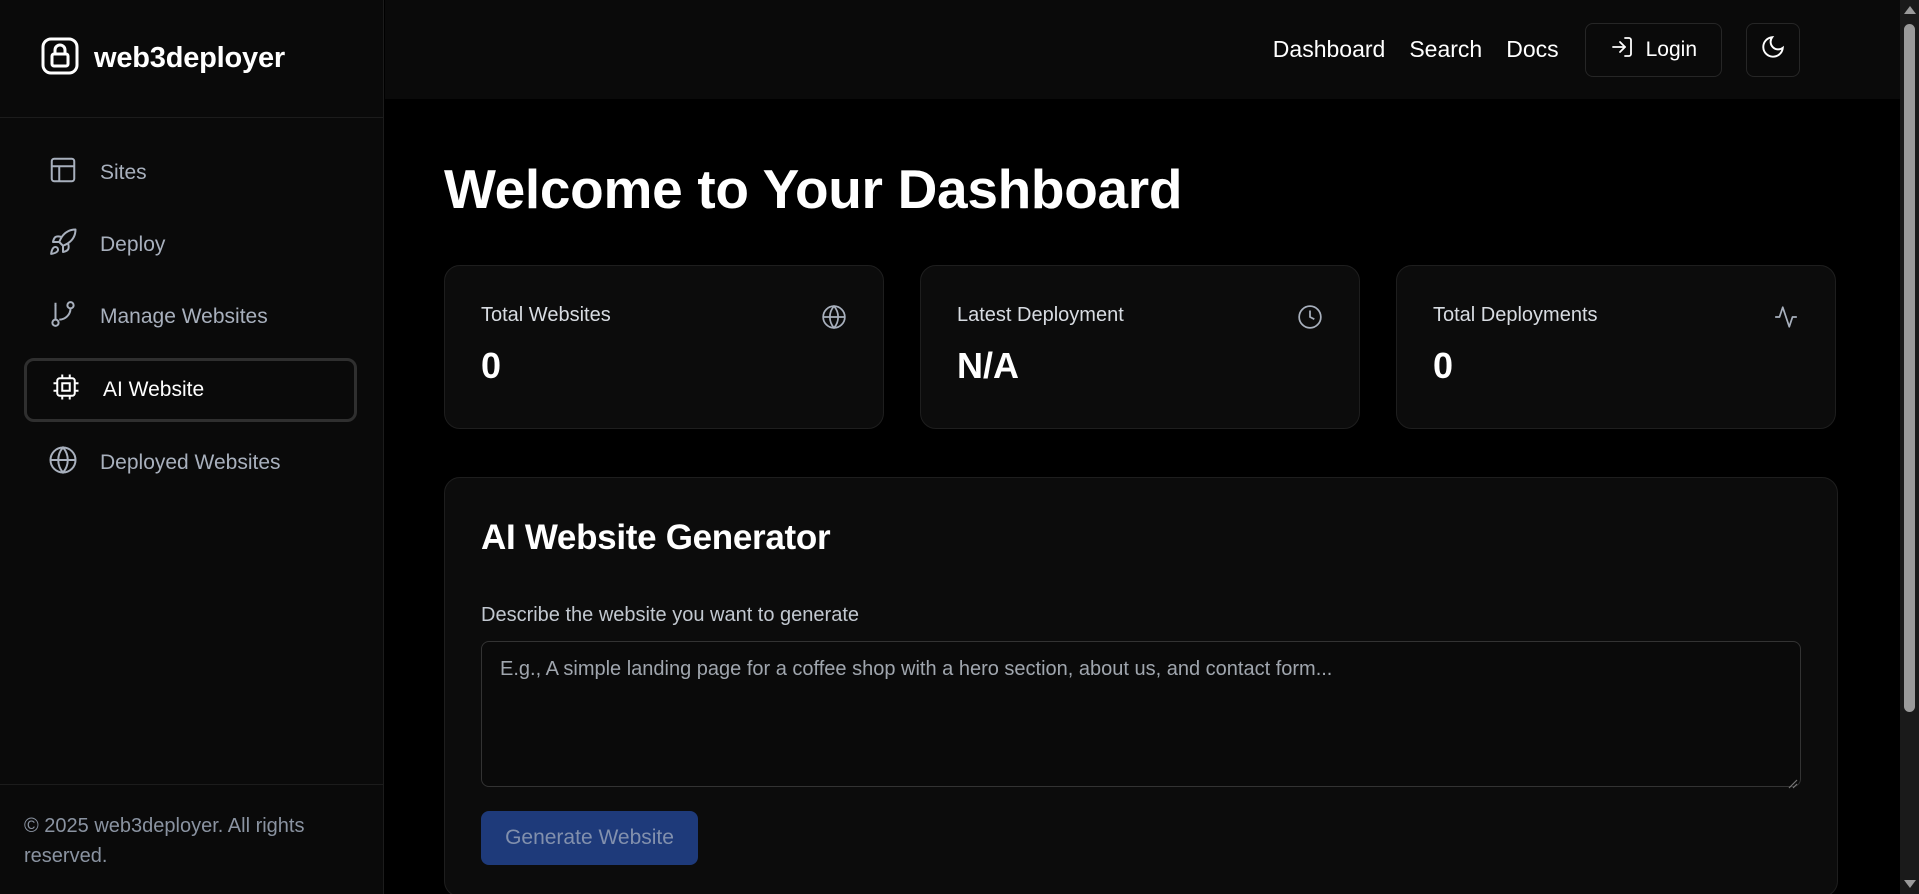  I want to click on brand-name: web3deployer, so click(189, 58).